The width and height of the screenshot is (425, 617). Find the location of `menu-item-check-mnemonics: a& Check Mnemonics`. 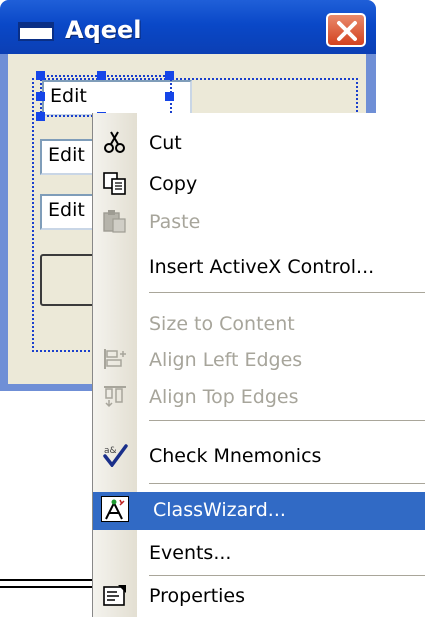

menu-item-check-mnemonics: a& Check Mnemonics is located at coordinates (259, 455).